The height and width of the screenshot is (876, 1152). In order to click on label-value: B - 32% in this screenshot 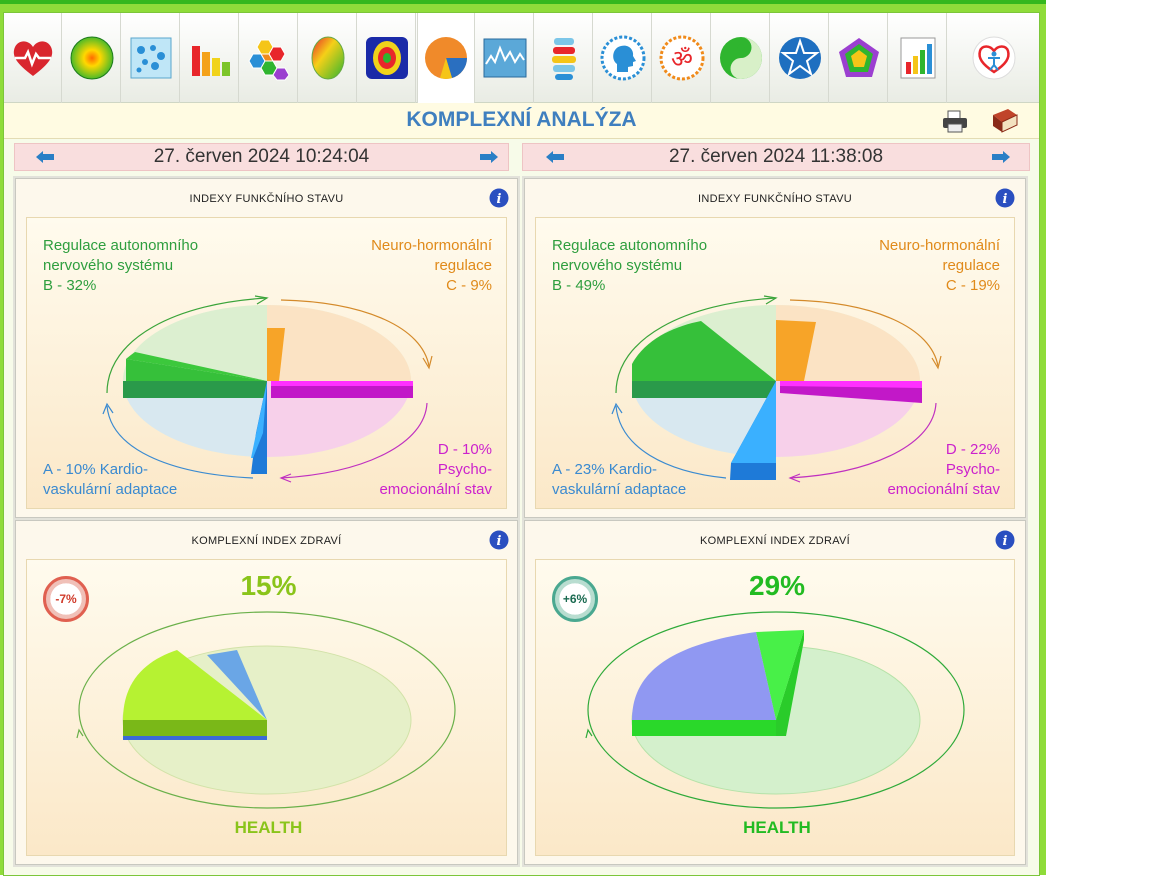, I will do `click(70, 285)`.